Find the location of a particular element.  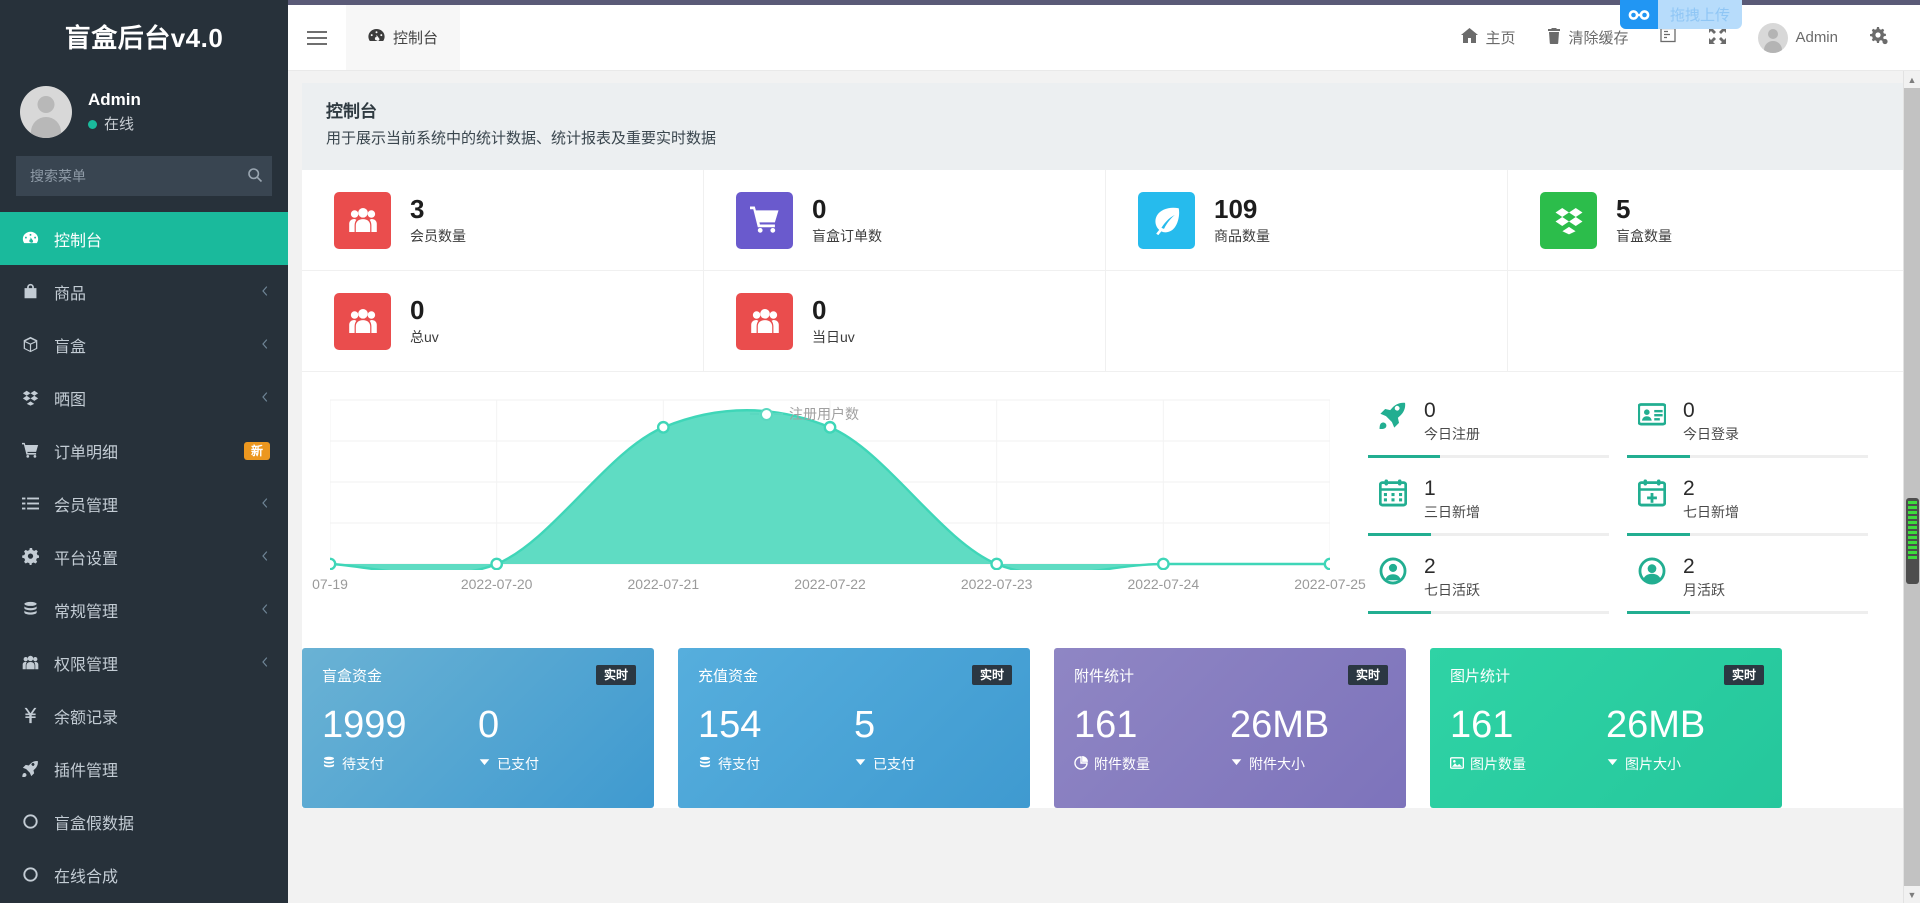

summary-card: 附件统计 实时 161 26MB 附件数量 附件大小 is located at coordinates (1230, 728).